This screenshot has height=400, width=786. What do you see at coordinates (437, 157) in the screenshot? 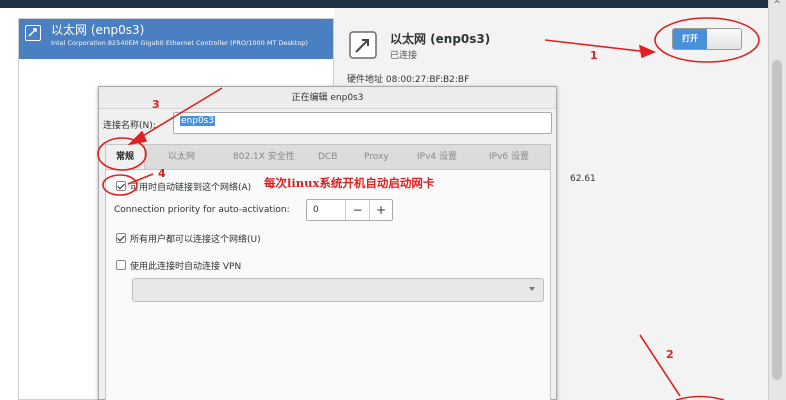
I see `tab-ipv4: IPv4 设置` at bounding box center [437, 157].